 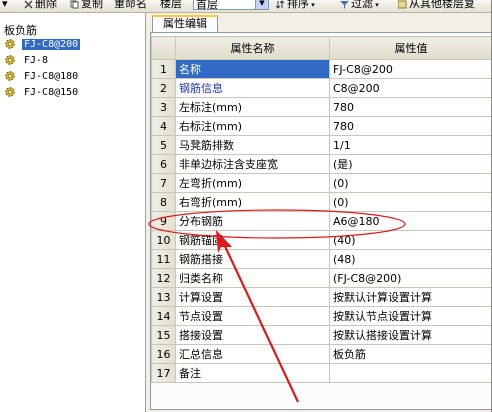 What do you see at coordinates (252, 48) in the screenshot?
I see `property-name-header: 属性名称` at bounding box center [252, 48].